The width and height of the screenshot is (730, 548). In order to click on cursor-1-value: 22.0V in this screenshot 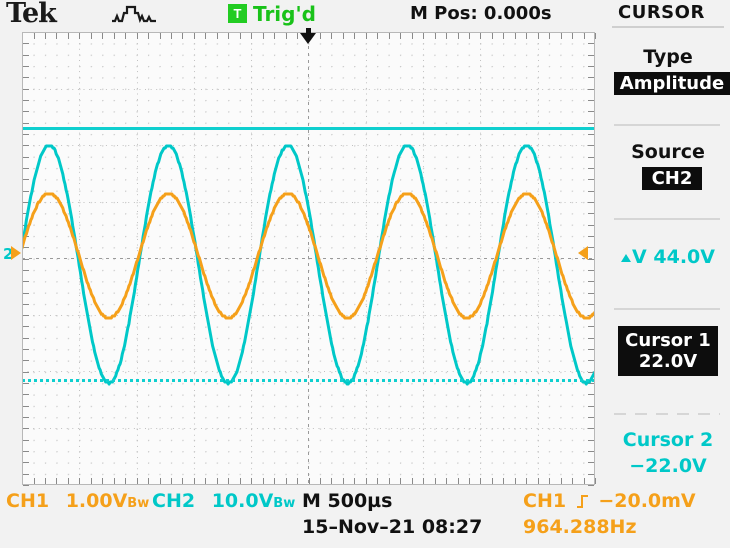, I will do `click(668, 361)`.